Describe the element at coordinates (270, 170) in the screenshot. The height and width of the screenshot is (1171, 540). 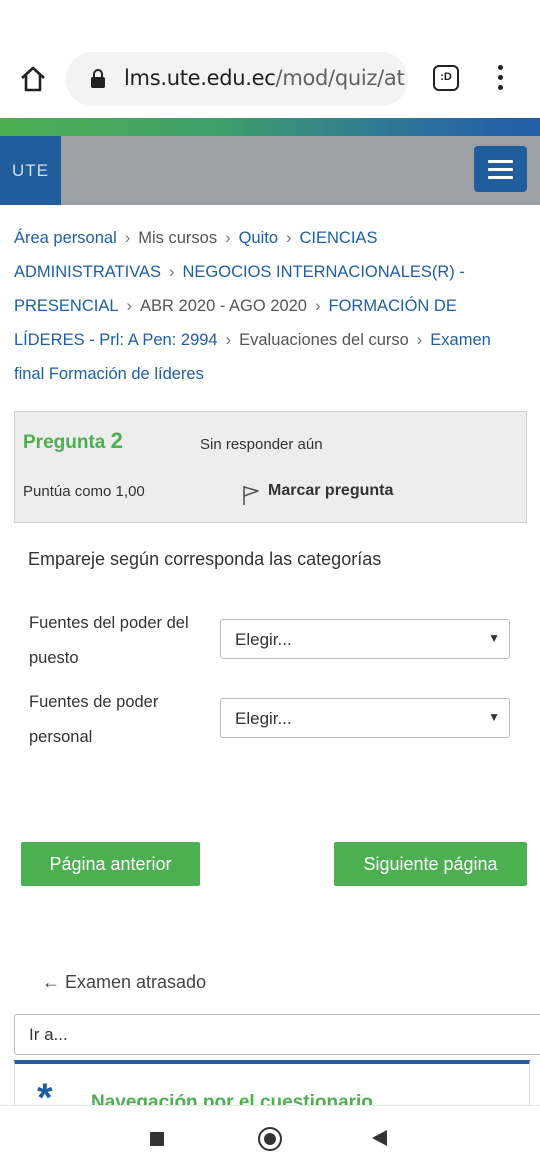
I see `site-navbar: UTE` at that location.